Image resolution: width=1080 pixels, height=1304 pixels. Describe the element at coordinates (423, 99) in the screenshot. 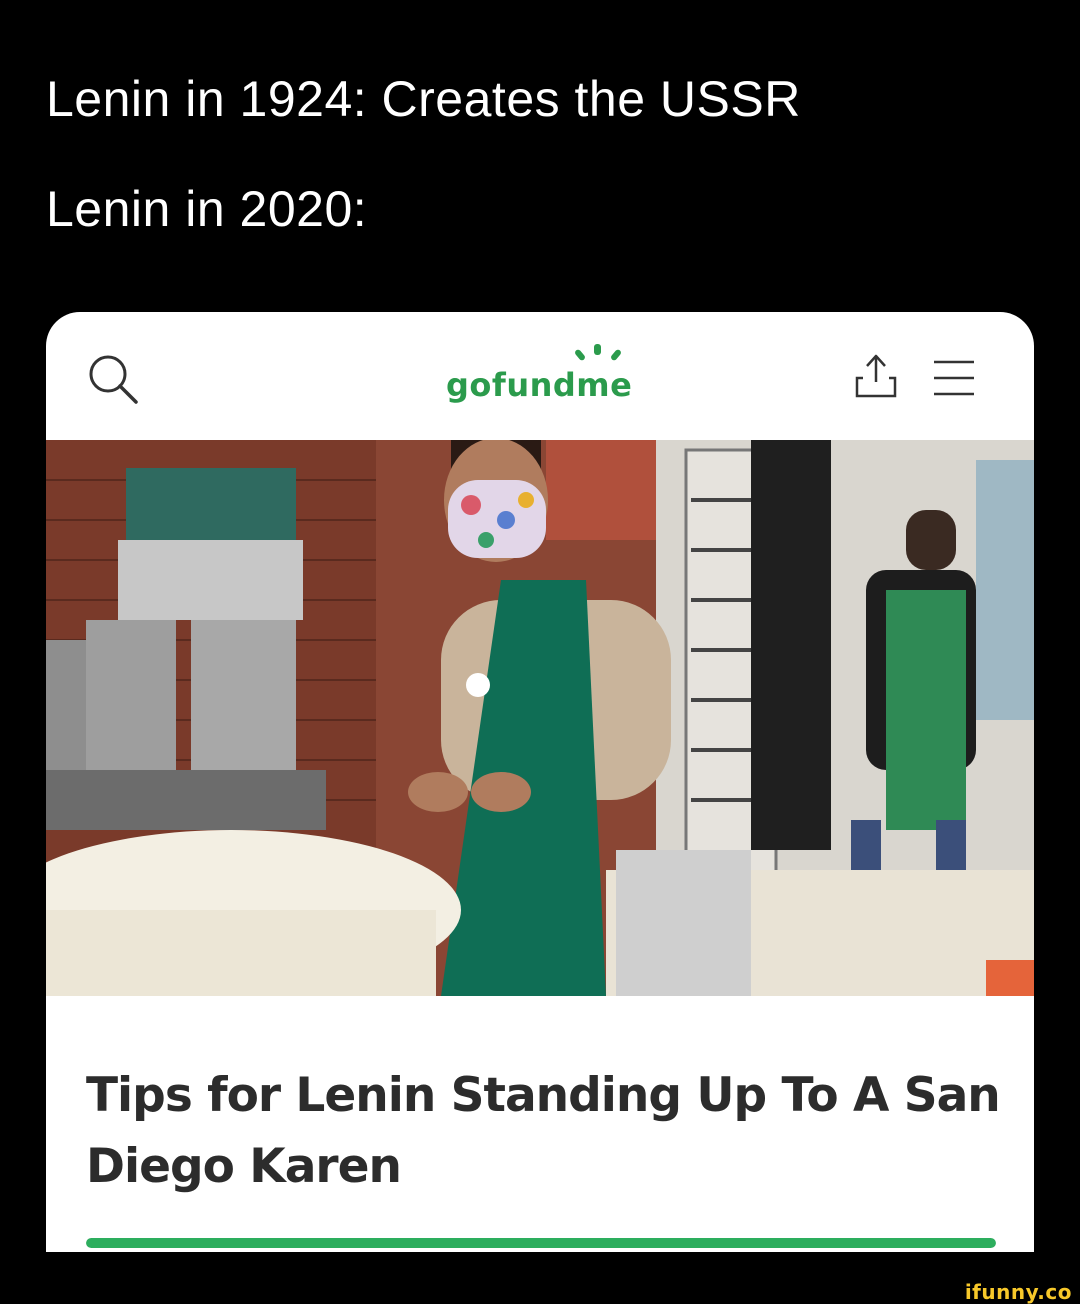

I see `meme-caption-line-1: Lenin in 1924: Creates the USSR` at that location.